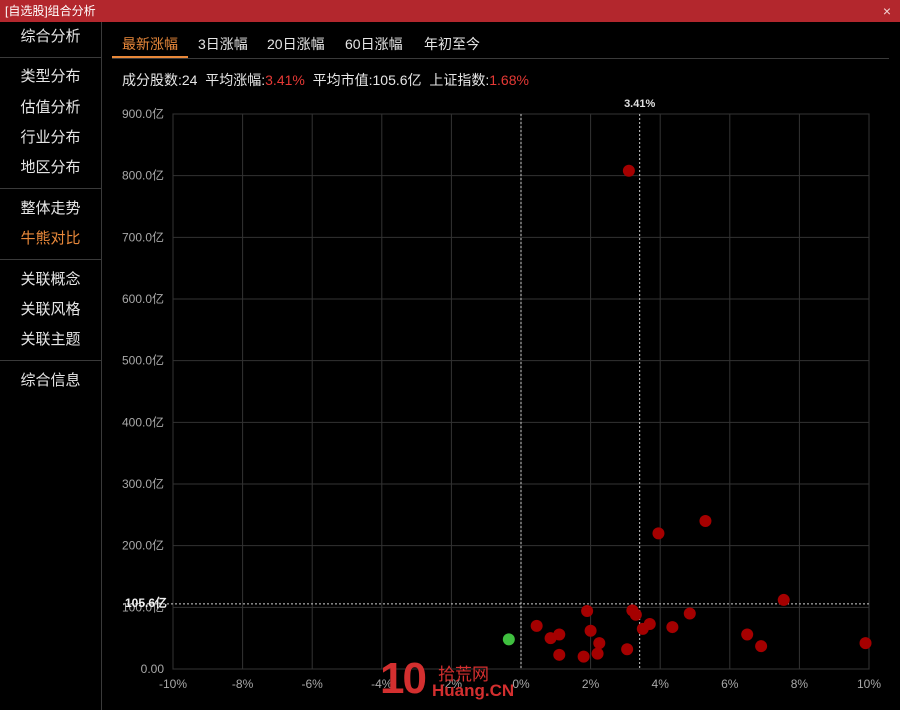 This screenshot has width=900, height=710. Describe the element at coordinates (143, 298) in the screenshot. I see `y-tick-label: 600.0亿` at that location.